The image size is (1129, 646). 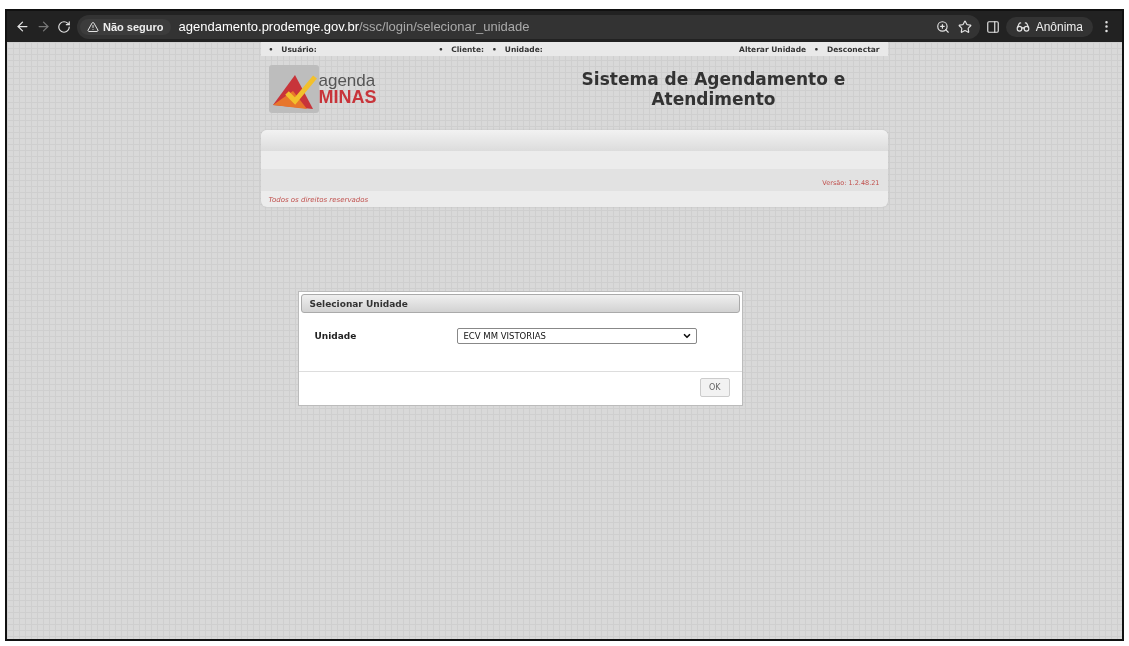 What do you see at coordinates (992, 26) in the screenshot?
I see `side-panel-icon` at bounding box center [992, 26].